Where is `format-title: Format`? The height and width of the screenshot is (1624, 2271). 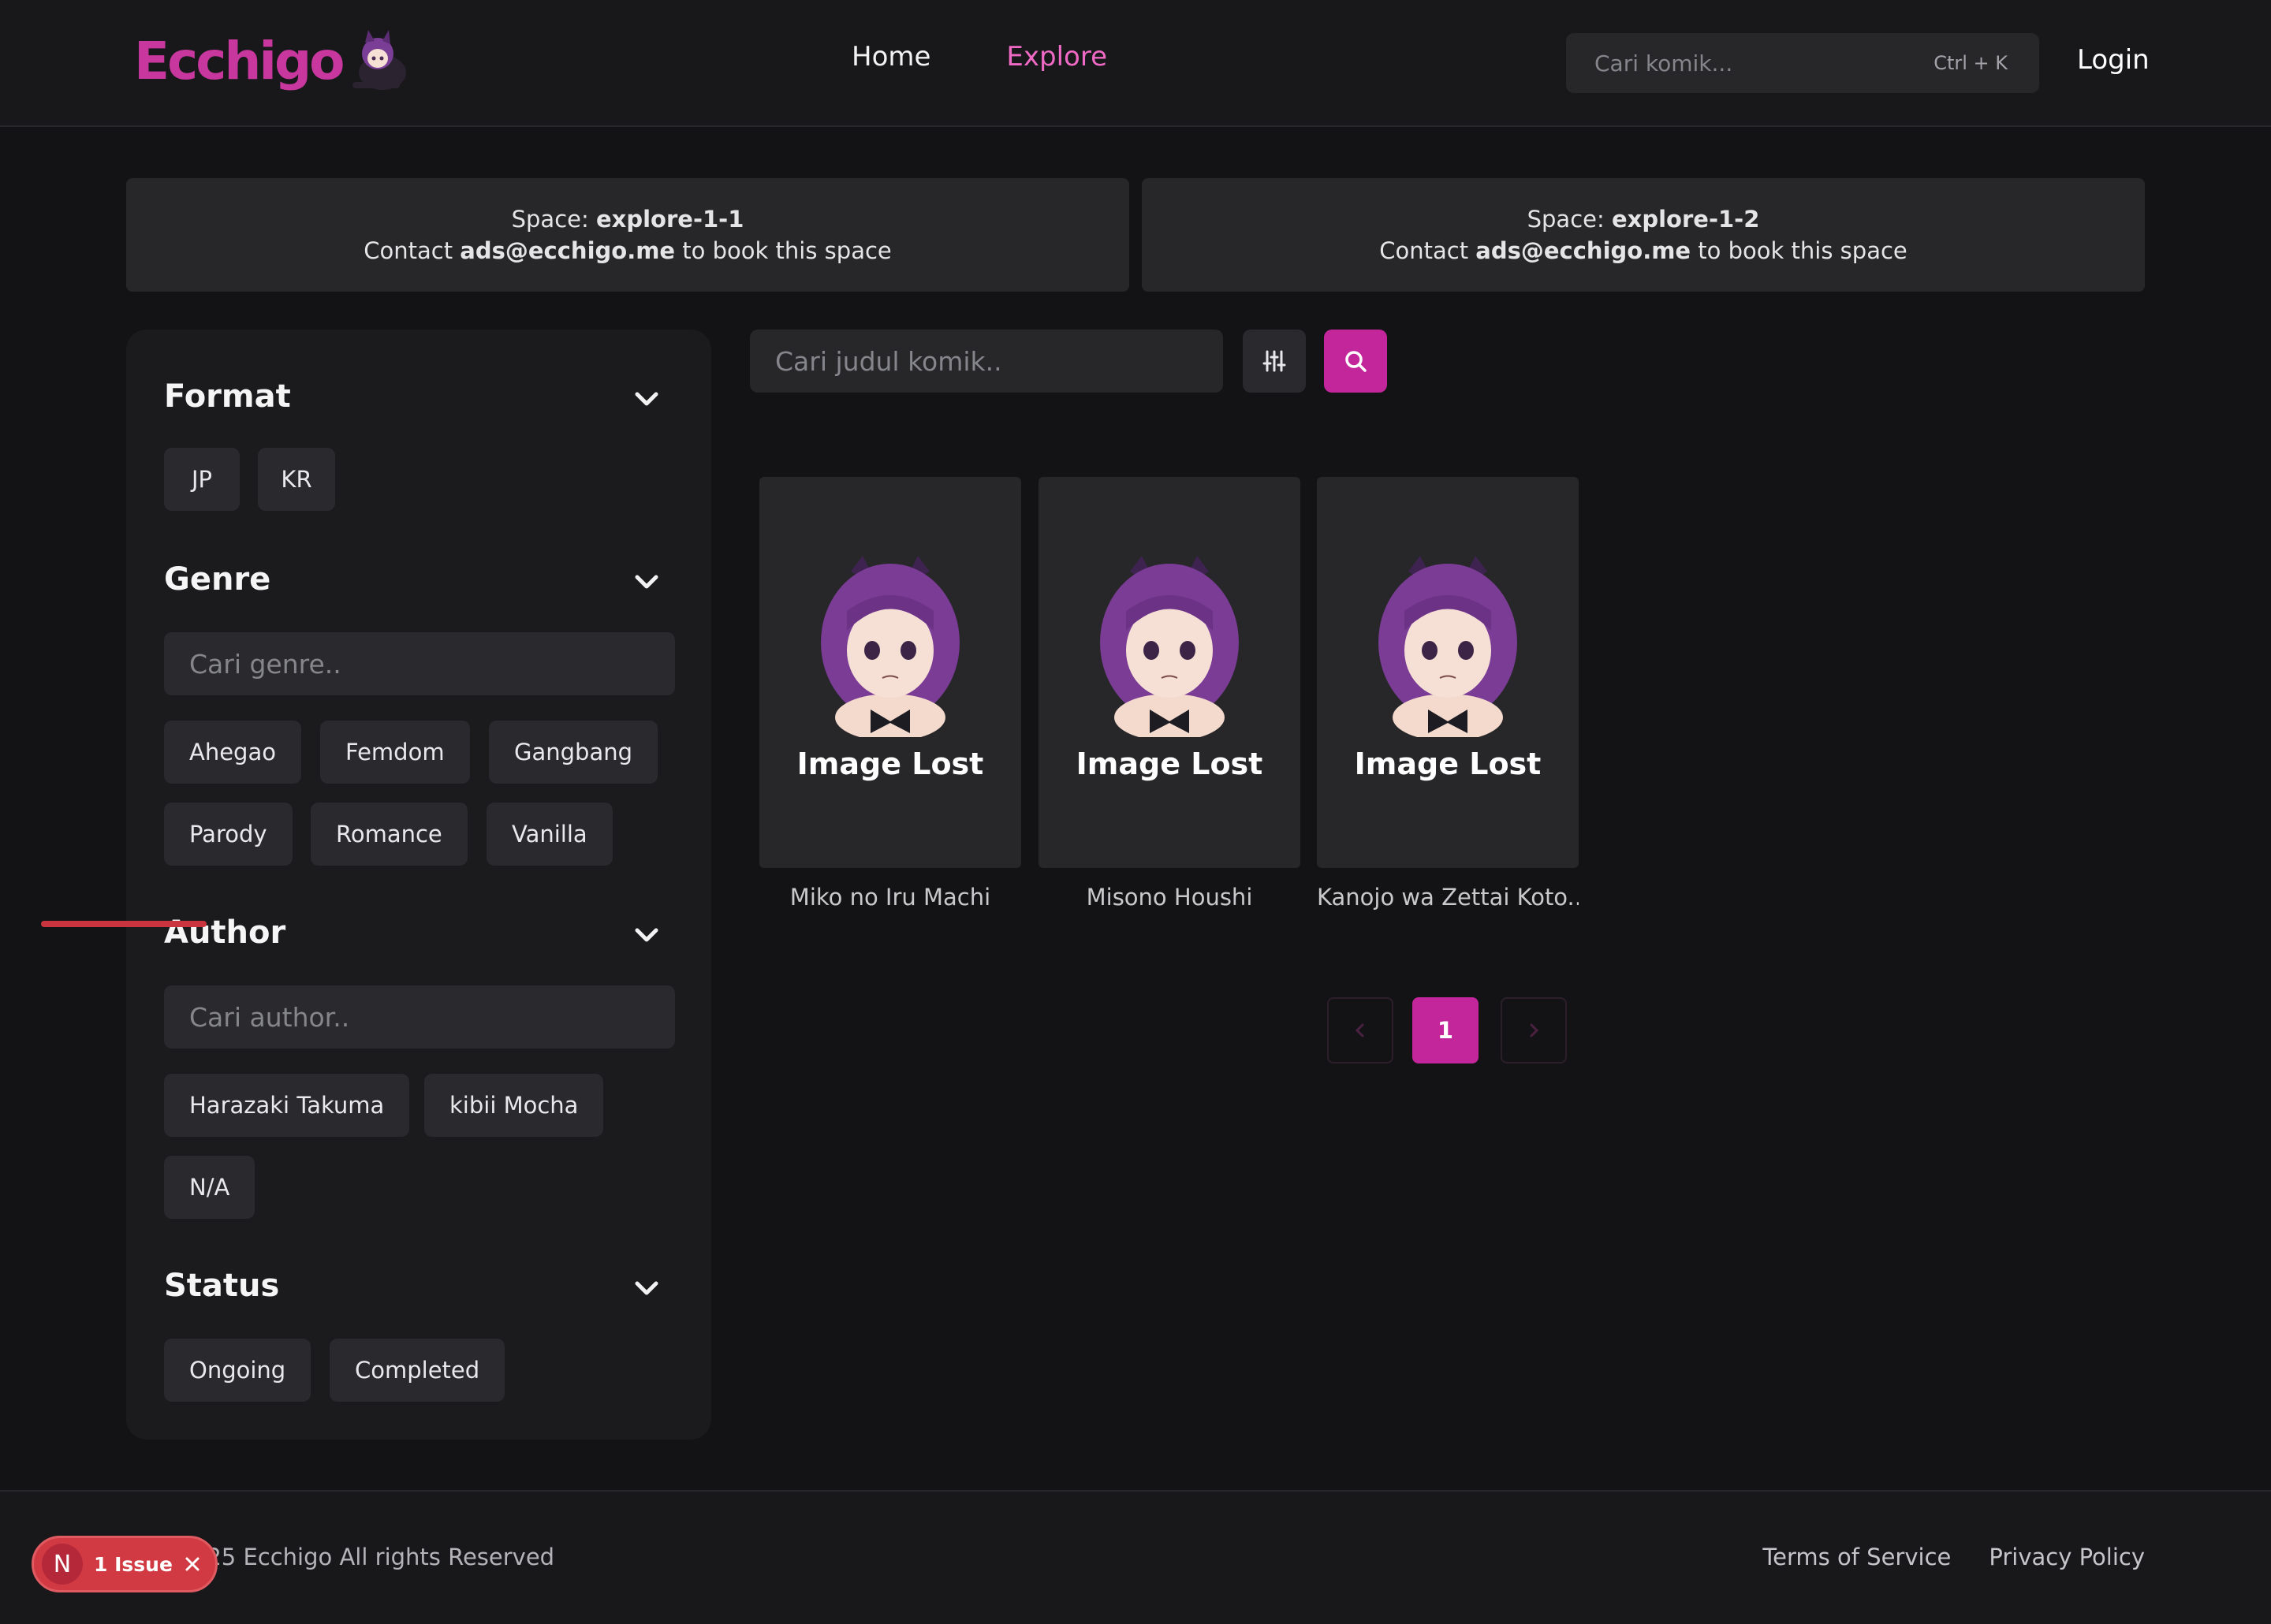
format-title: Format is located at coordinates (227, 396).